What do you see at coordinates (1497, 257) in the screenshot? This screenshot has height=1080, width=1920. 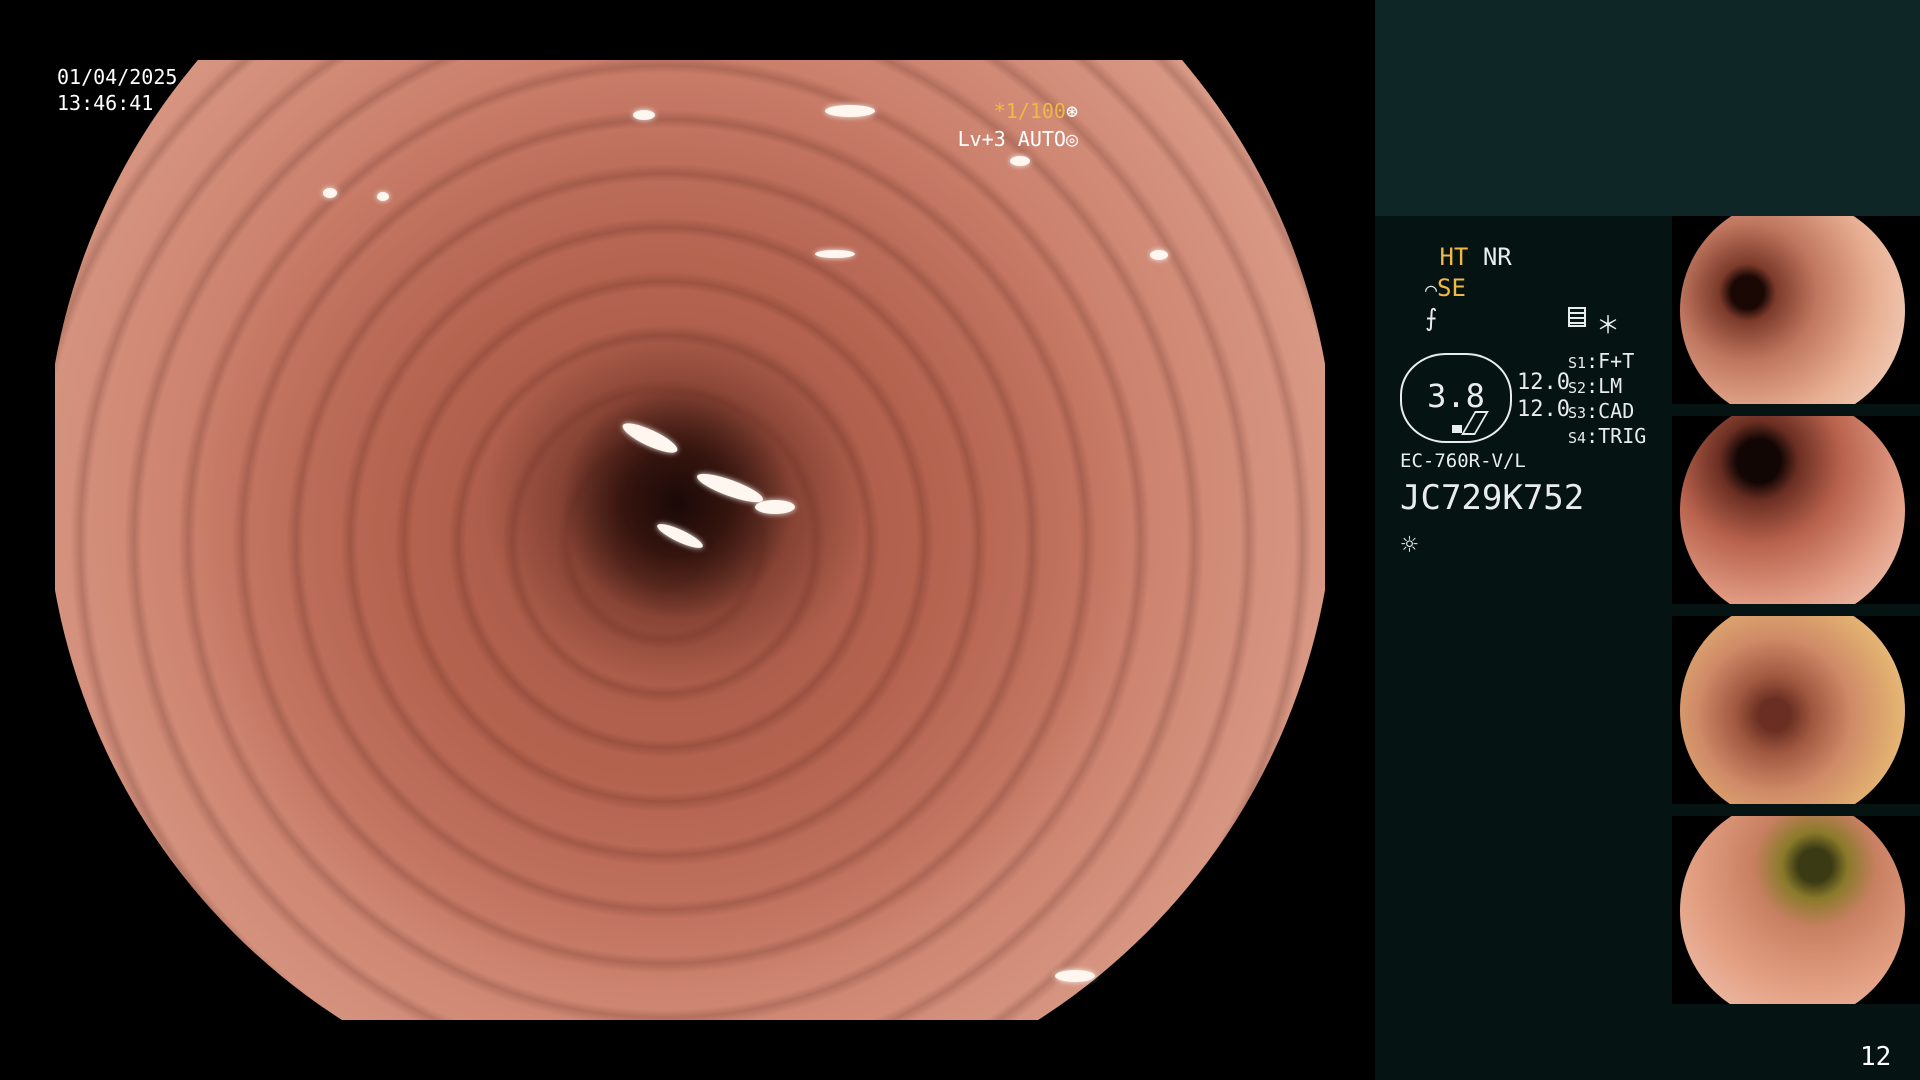 I see `mode-nr: NR` at bounding box center [1497, 257].